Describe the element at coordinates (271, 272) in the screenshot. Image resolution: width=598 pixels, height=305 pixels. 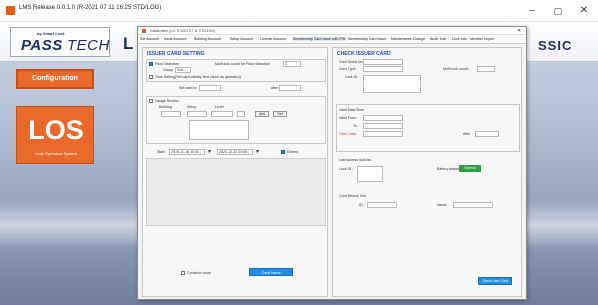
I see `card-issue-button: Card Issue` at that location.